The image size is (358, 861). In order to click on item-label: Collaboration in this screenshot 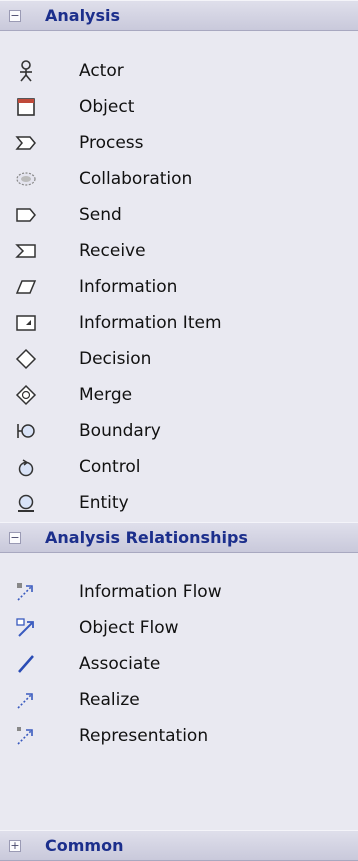, I will do `click(136, 179)`.